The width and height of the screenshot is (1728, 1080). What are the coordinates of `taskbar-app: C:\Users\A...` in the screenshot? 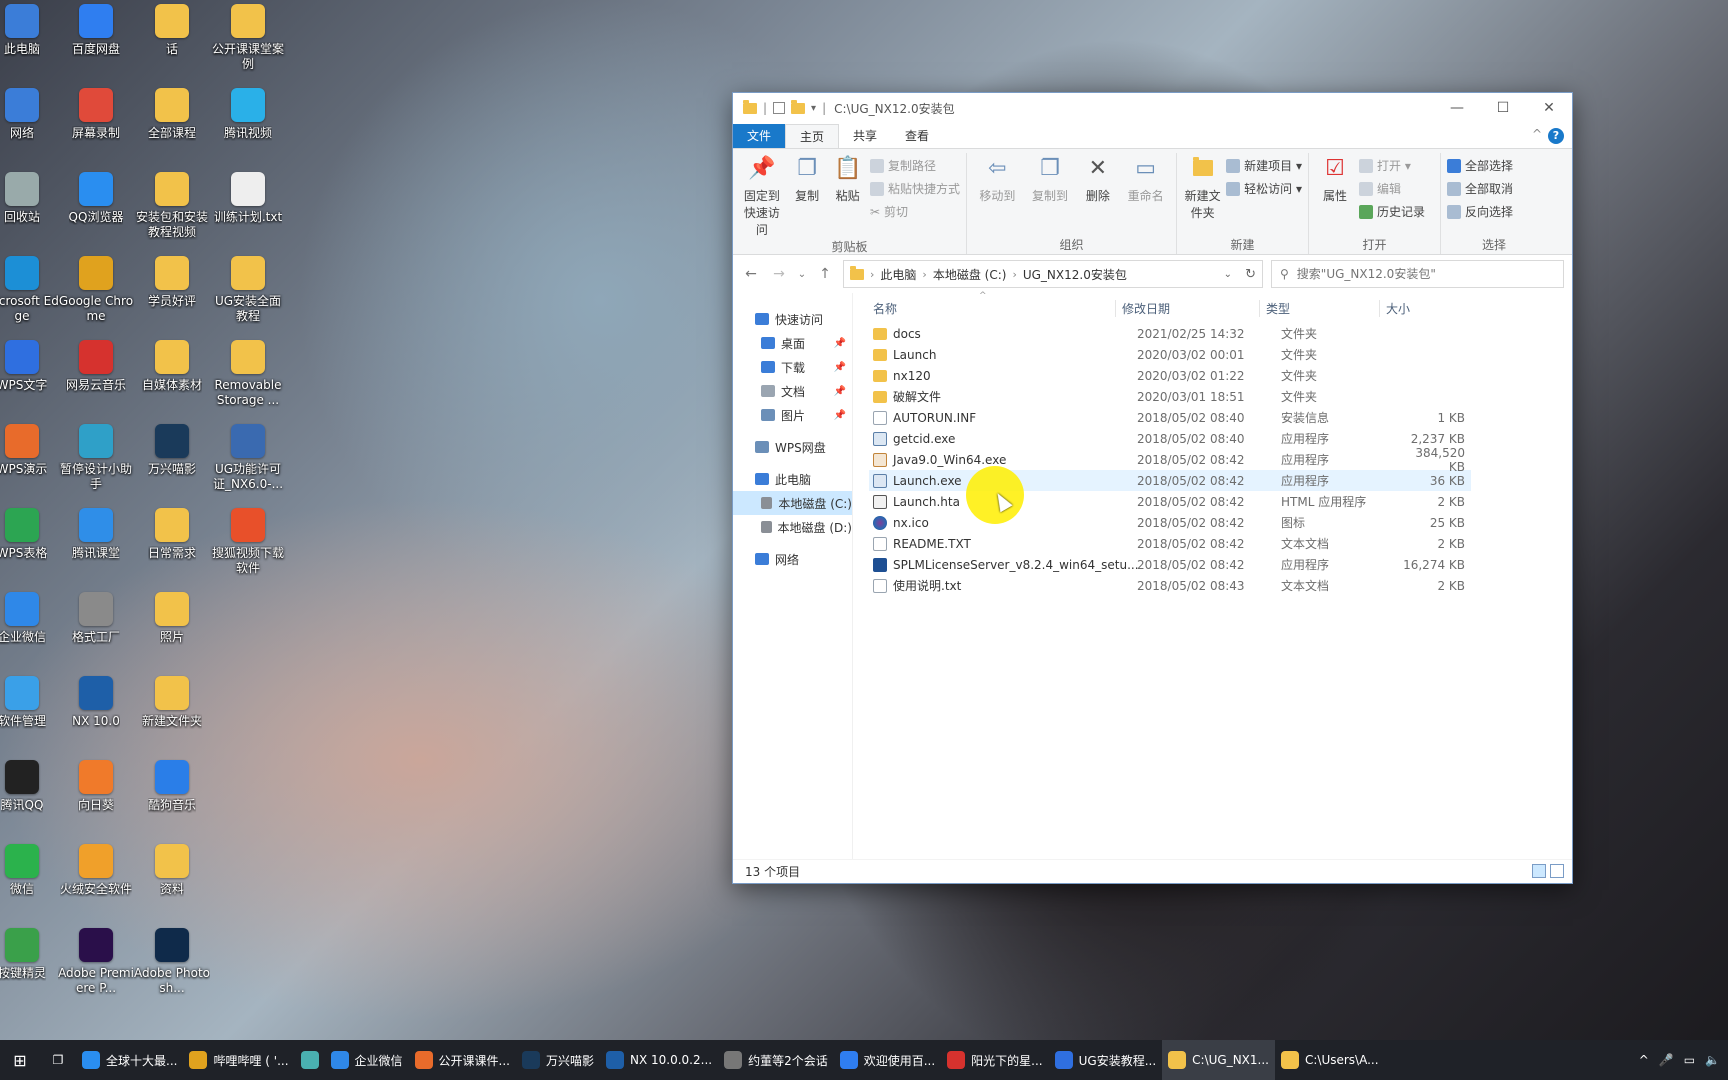 It's located at (1330, 1060).